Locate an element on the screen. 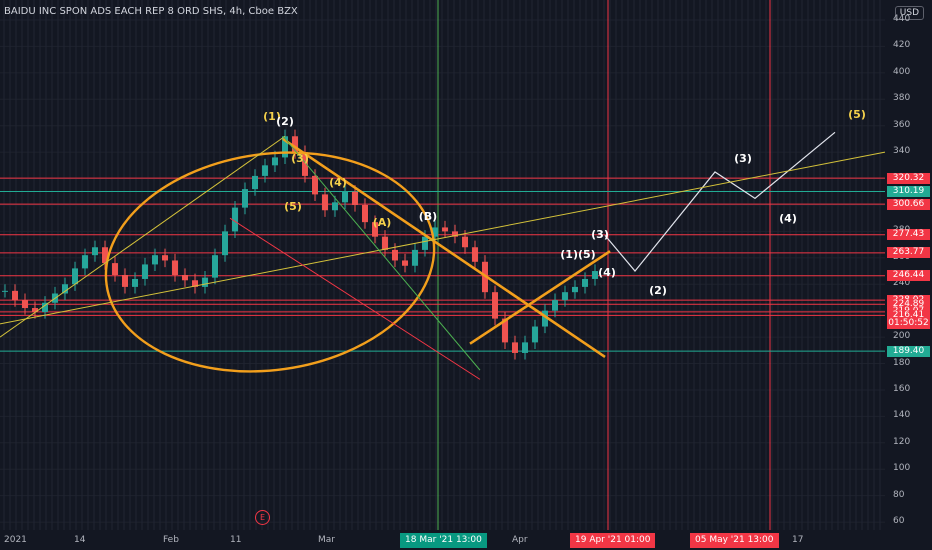 This screenshot has height=550, width=932. time-tick-label: 2021 is located at coordinates (15, 540).